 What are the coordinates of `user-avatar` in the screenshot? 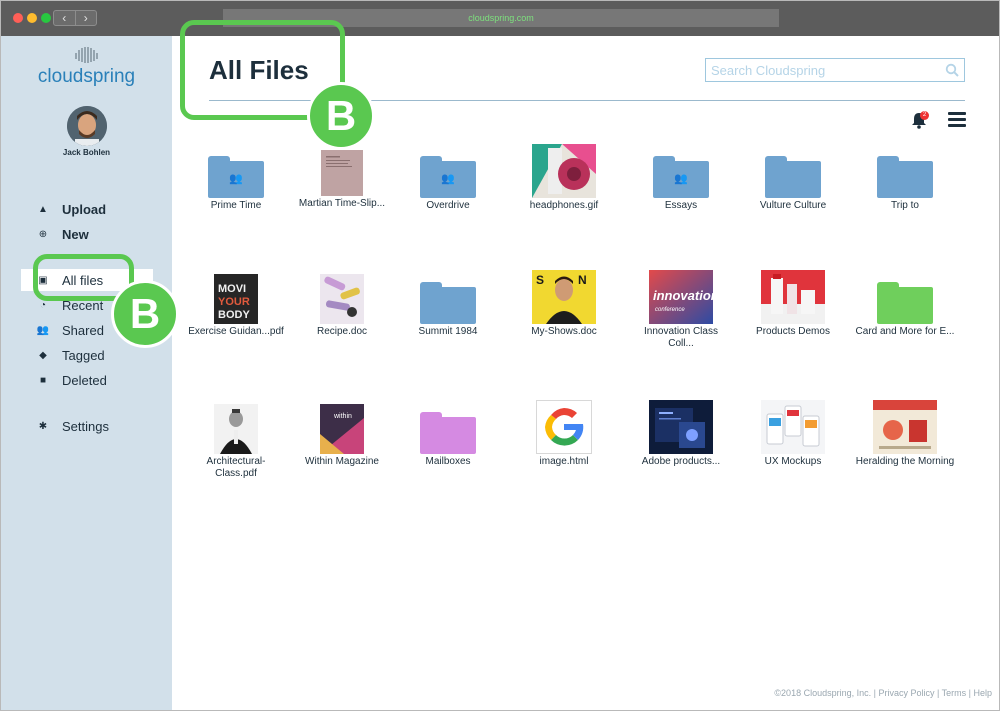 It's located at (87, 126).